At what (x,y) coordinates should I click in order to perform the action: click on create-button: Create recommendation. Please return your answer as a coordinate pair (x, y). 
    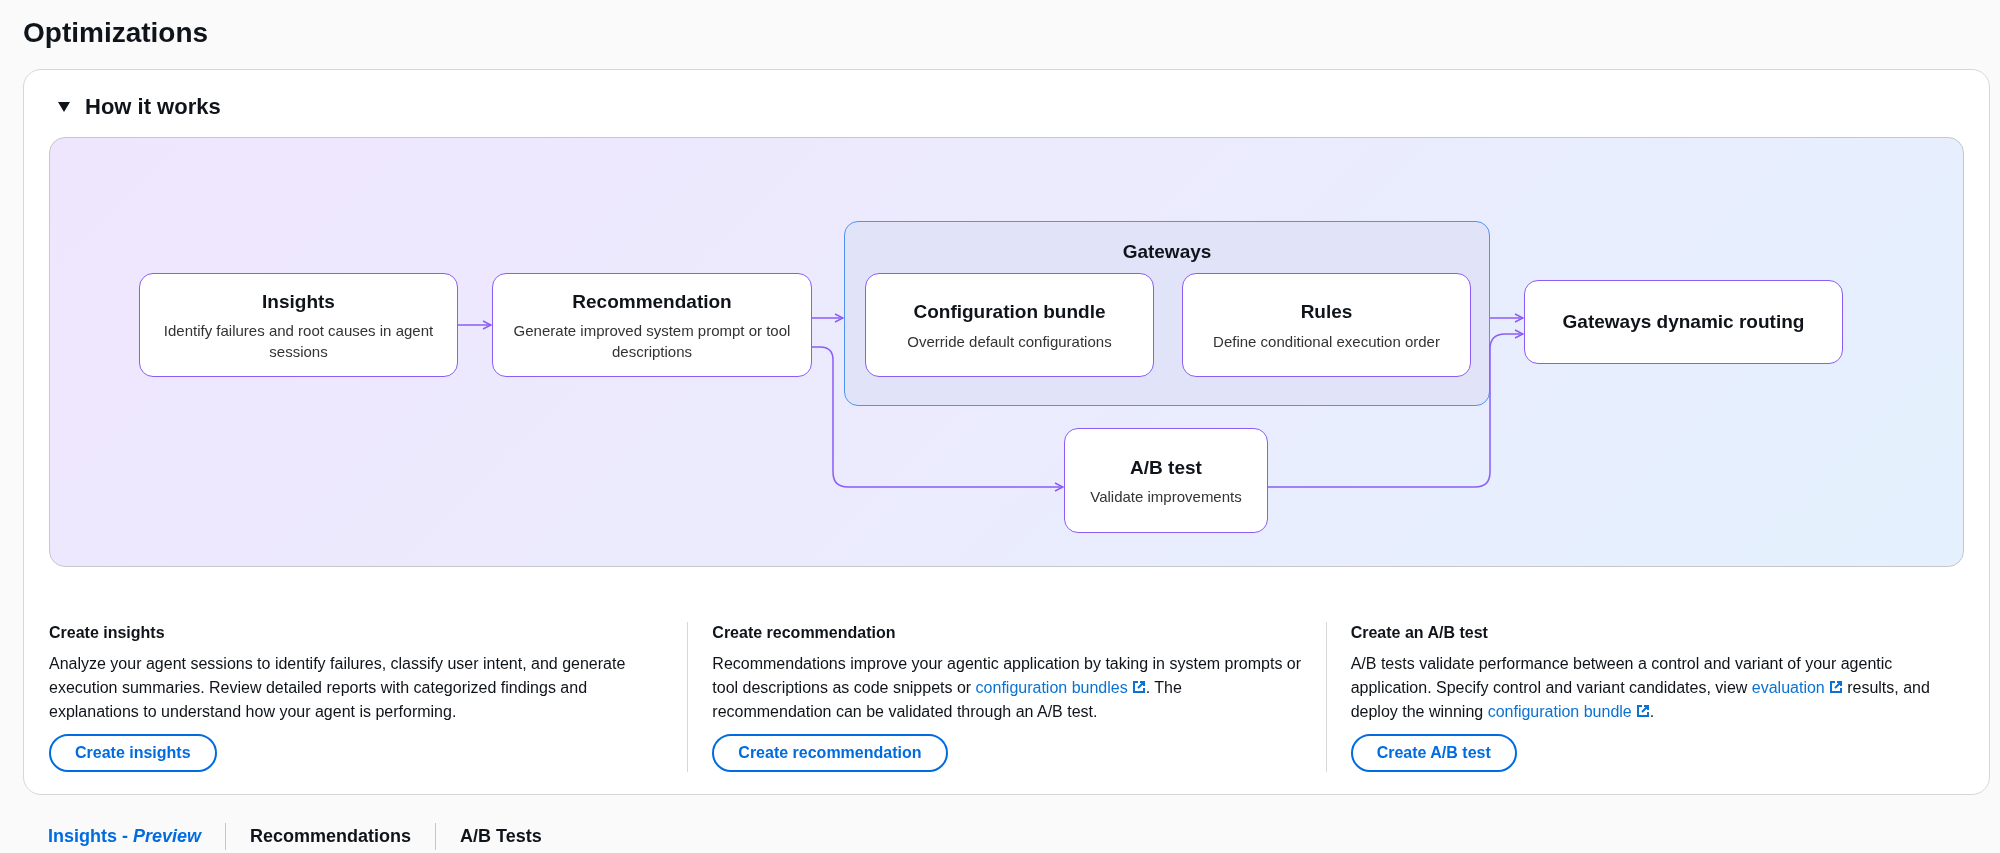
    Looking at the image, I should click on (830, 753).